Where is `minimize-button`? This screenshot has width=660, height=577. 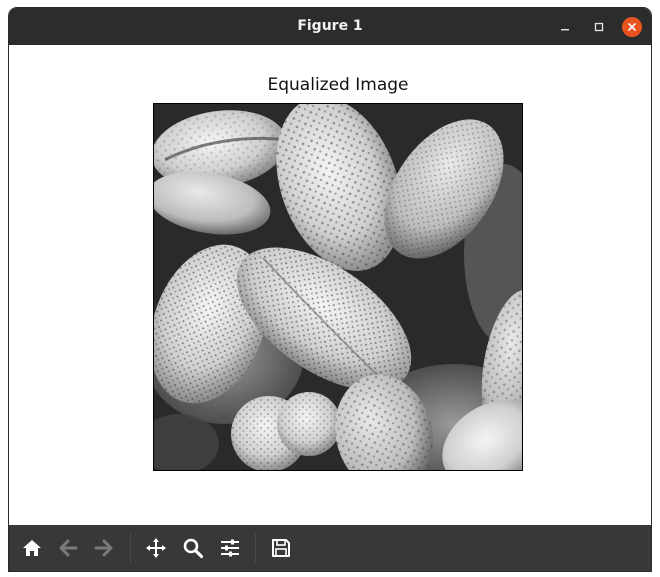 minimize-button is located at coordinates (565, 27).